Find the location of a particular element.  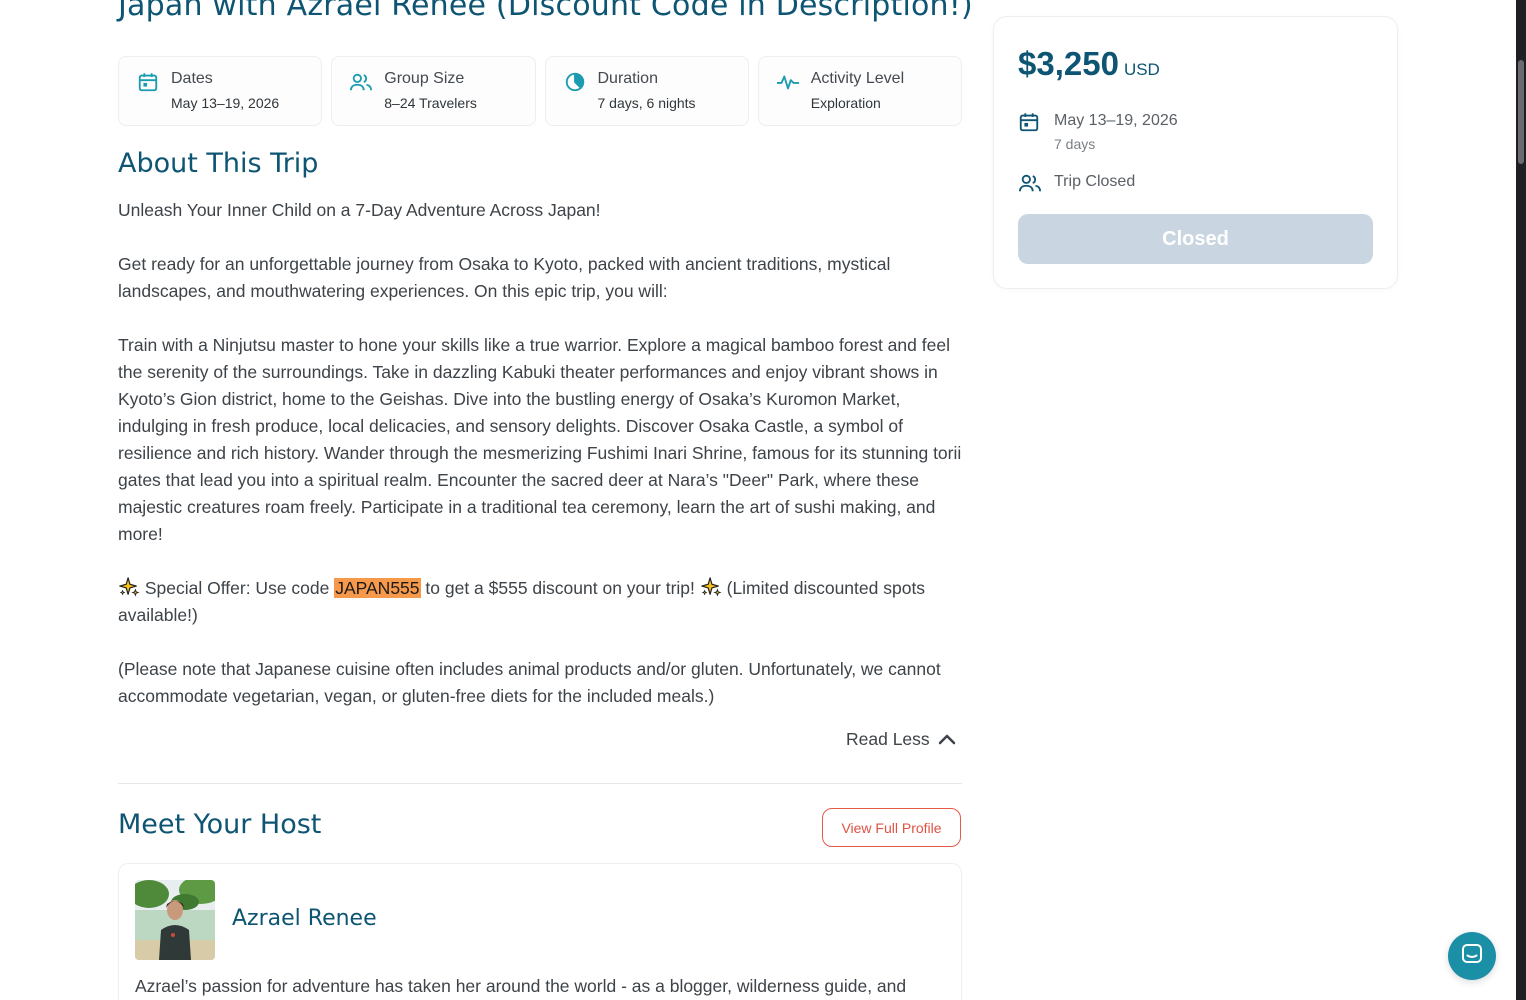

clock-pie-icon is located at coordinates (575, 82).